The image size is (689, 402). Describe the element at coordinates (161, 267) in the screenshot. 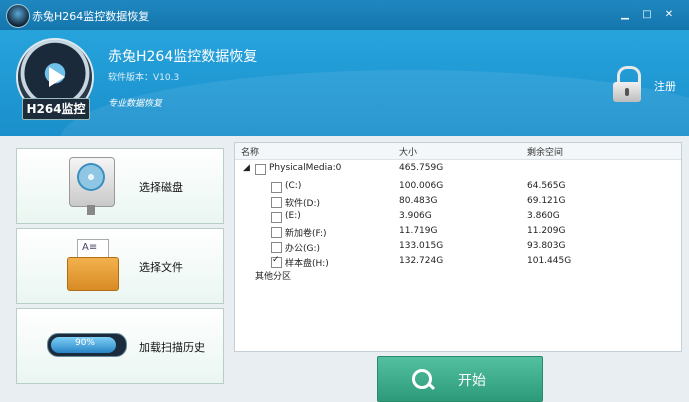

I see `select-file-label: 选择文件` at that location.